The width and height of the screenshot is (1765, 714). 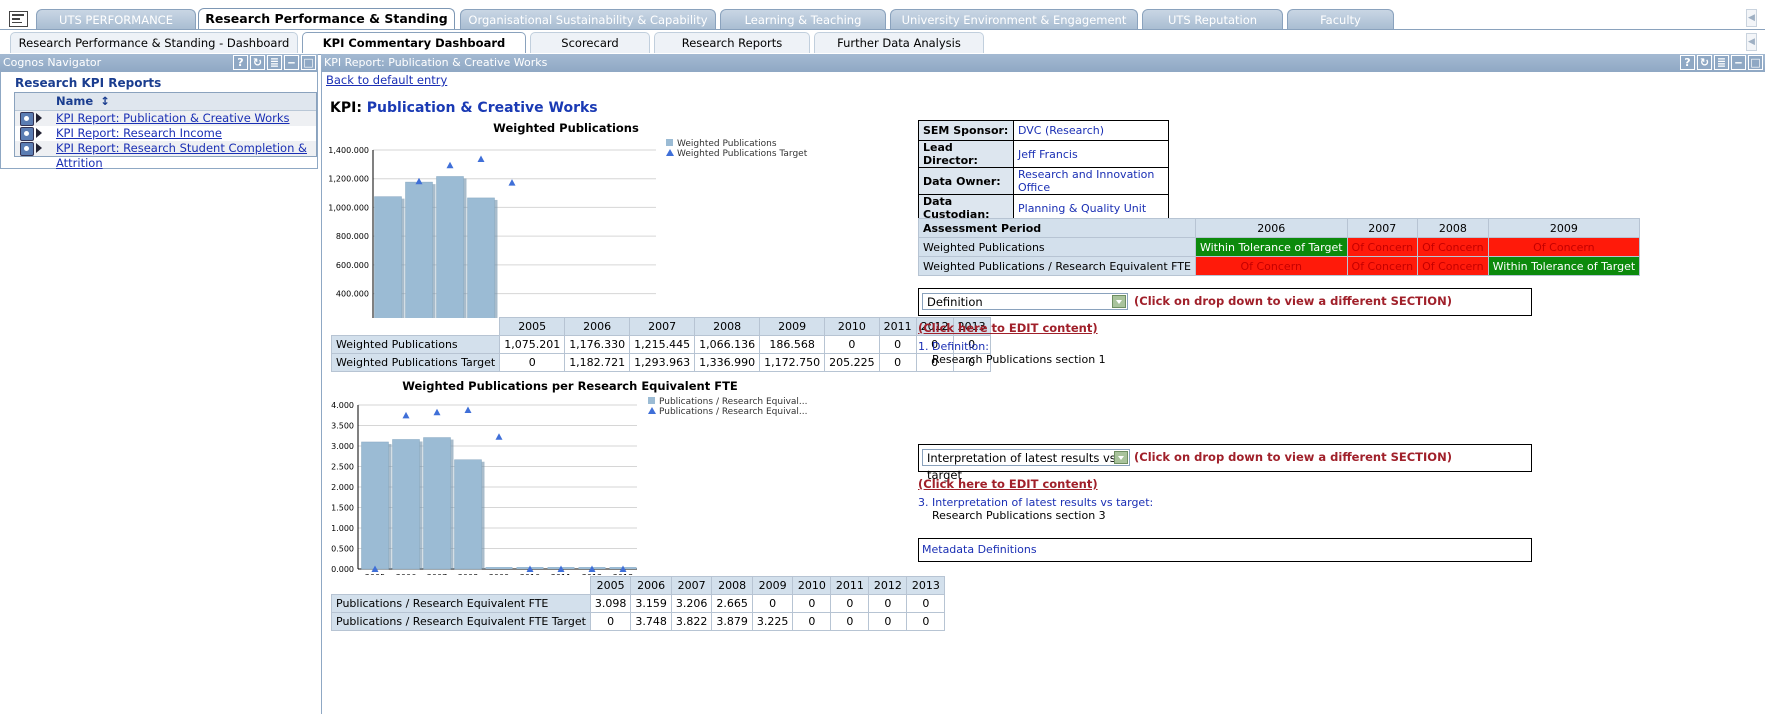 I want to click on section2-text: Research Publications section 3, so click(x=1019, y=515).